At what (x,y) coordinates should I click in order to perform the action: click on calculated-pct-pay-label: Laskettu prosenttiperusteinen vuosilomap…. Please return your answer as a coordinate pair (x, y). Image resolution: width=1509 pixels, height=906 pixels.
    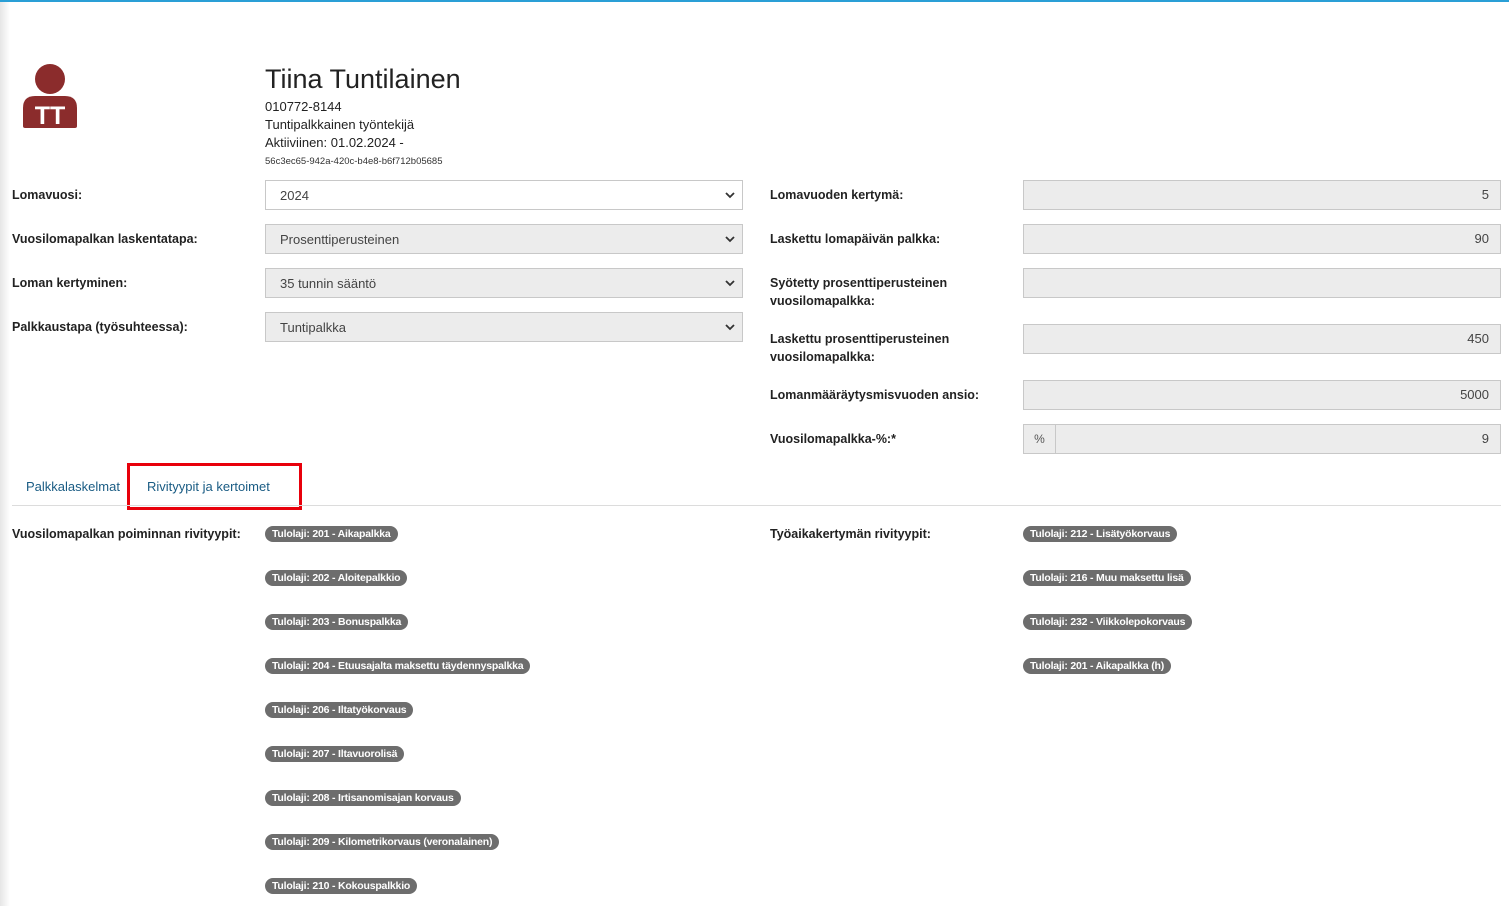
    Looking at the image, I should click on (859, 348).